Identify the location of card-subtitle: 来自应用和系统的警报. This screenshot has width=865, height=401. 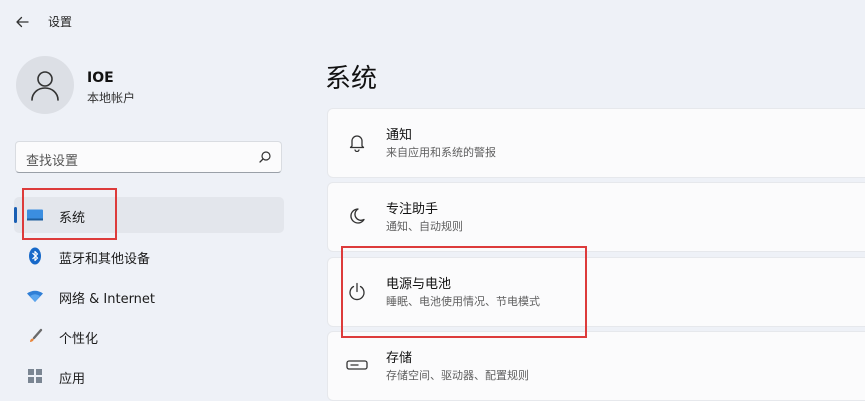
(441, 152).